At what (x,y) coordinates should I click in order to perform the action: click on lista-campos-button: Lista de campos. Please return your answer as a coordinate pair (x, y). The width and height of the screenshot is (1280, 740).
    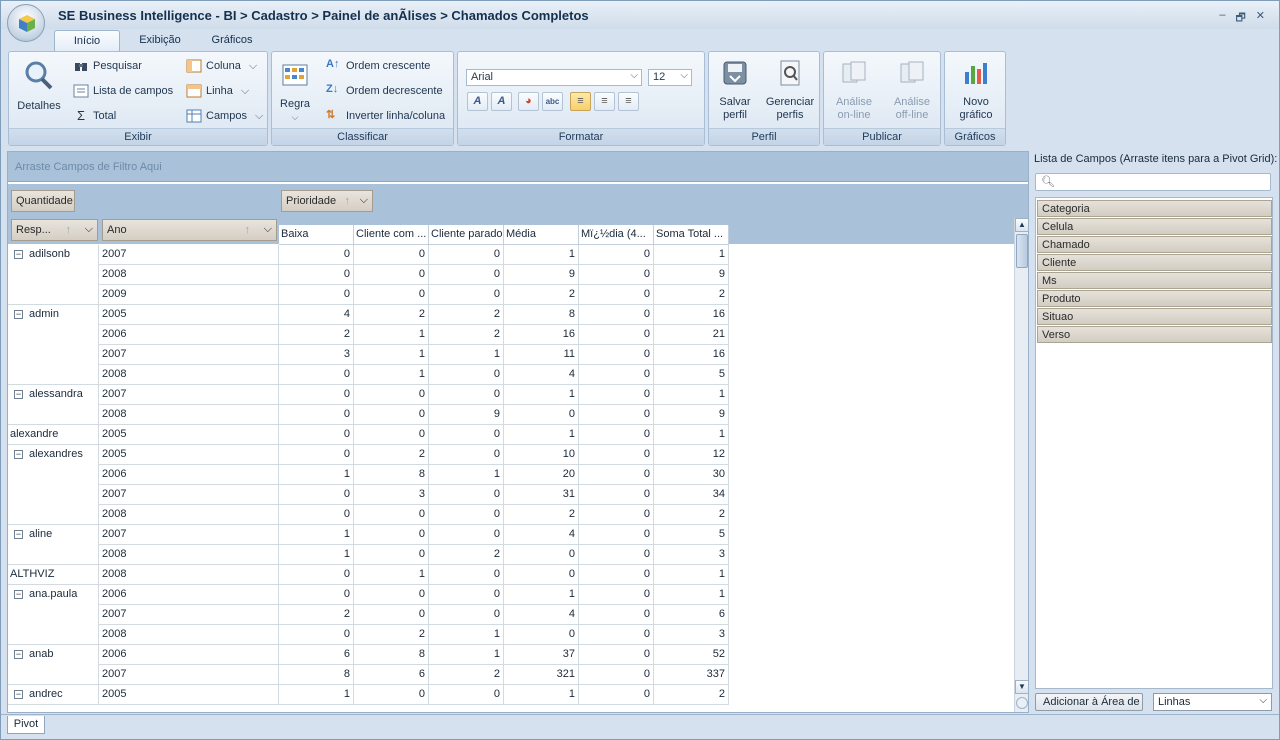
    Looking at the image, I should click on (123, 91).